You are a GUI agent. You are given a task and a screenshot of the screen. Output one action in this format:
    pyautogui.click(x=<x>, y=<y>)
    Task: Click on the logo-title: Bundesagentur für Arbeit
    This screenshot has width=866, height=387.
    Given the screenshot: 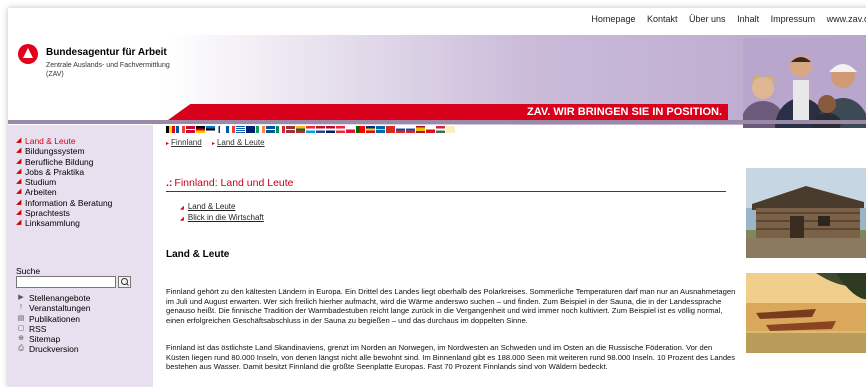 What is the action you would take?
    pyautogui.click(x=106, y=52)
    